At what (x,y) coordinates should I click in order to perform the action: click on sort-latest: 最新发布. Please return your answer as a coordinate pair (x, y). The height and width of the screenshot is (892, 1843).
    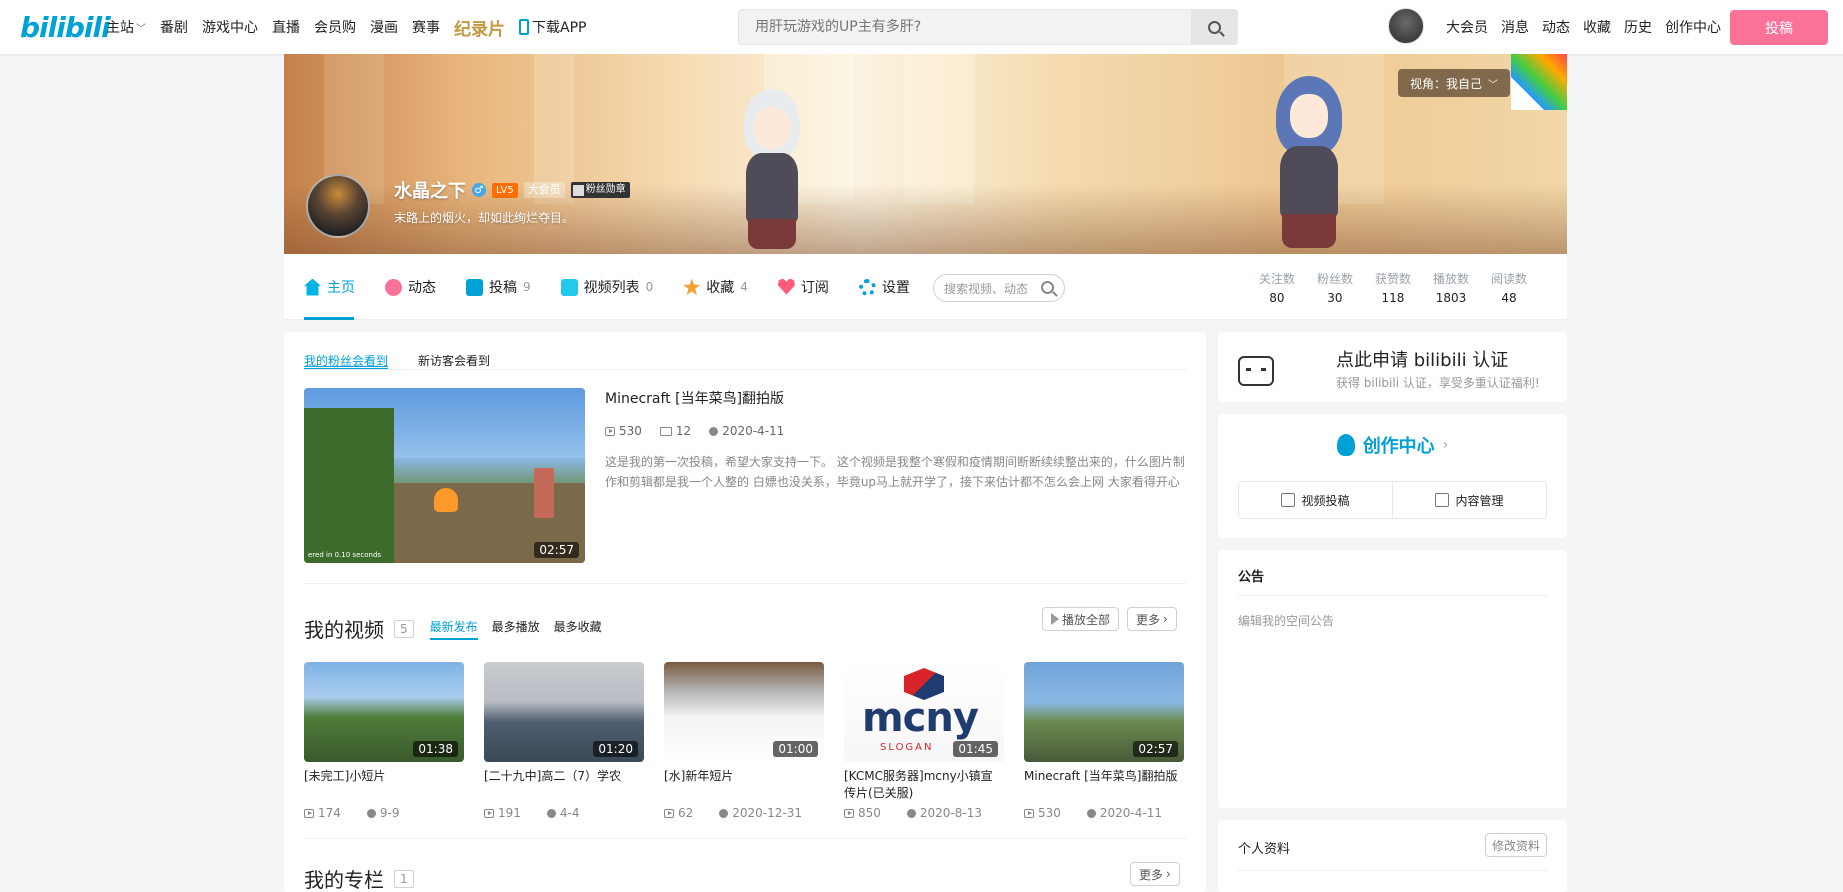
    Looking at the image, I should click on (453, 629).